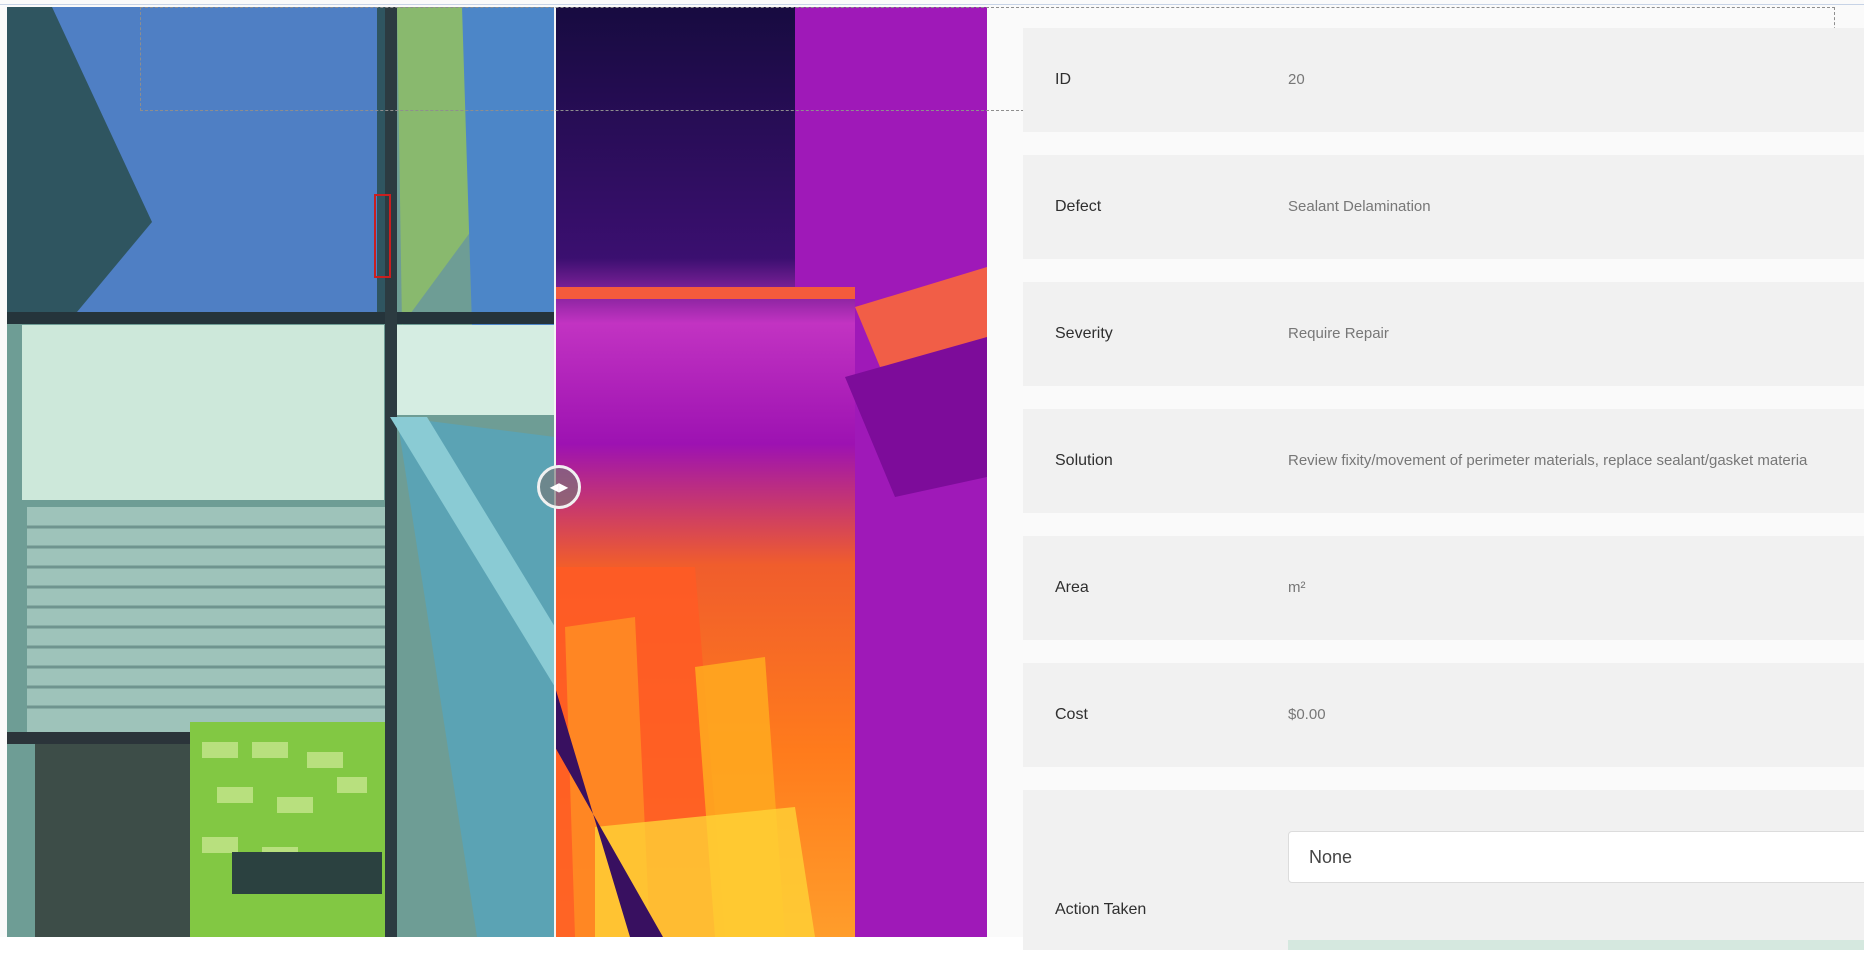  Describe the element at coordinates (1297, 587) in the screenshot. I see `area-value: m²` at that location.